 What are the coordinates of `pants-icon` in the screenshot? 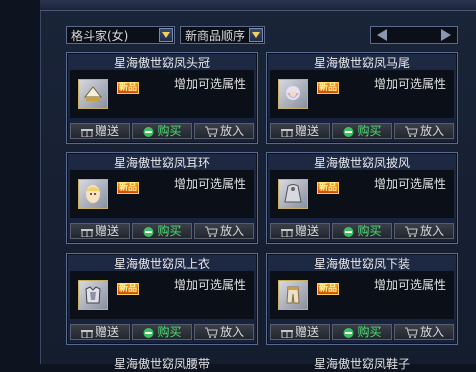 It's located at (293, 295).